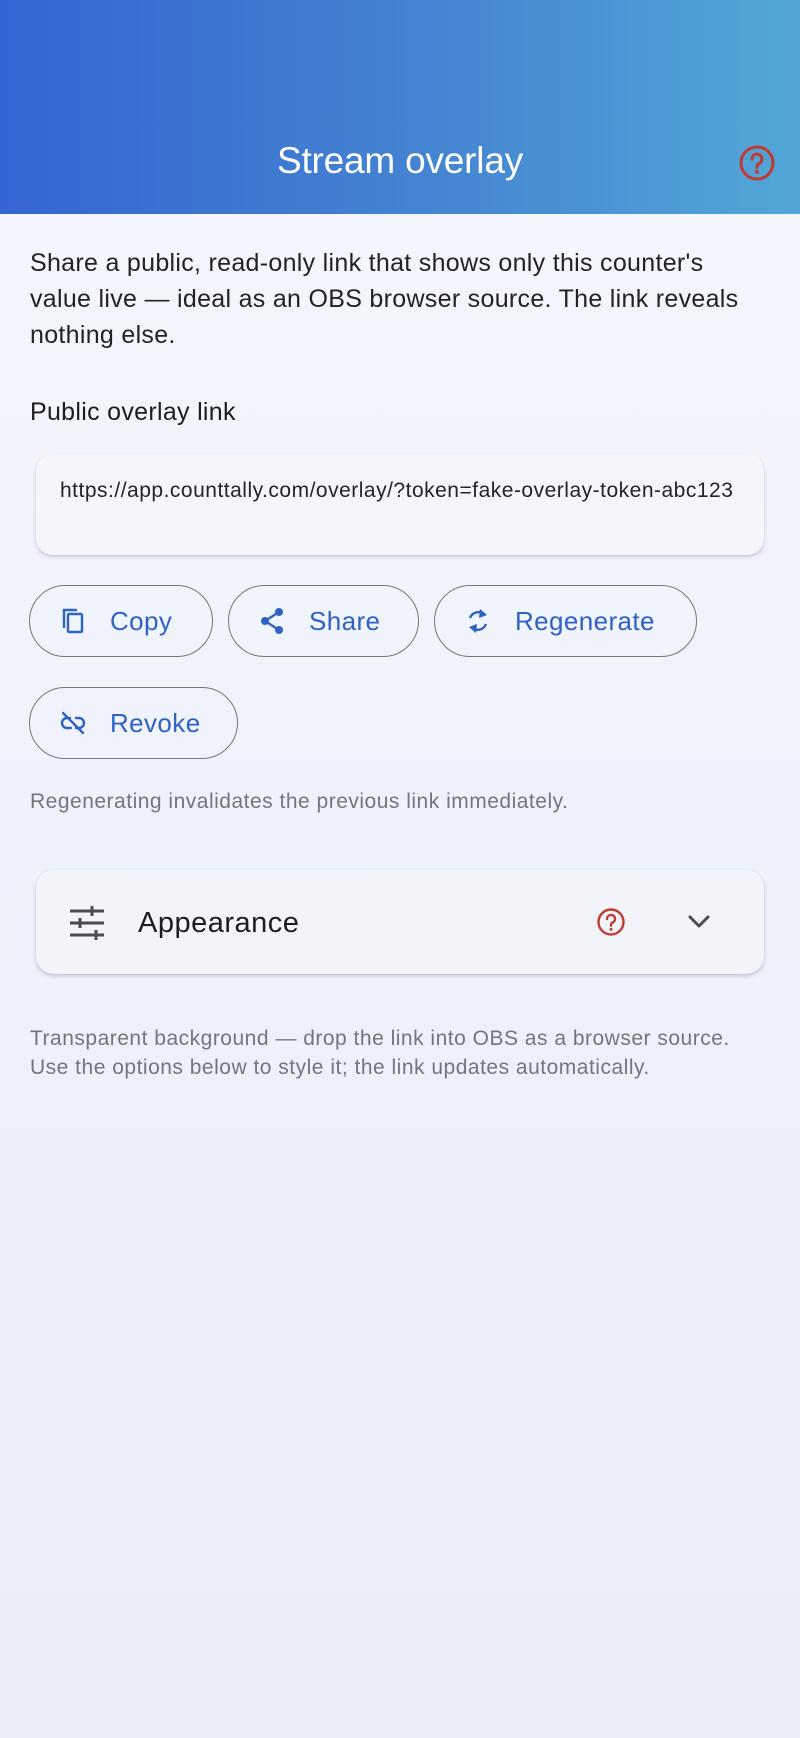  I want to click on appearance-title: Appearance, so click(219, 923).